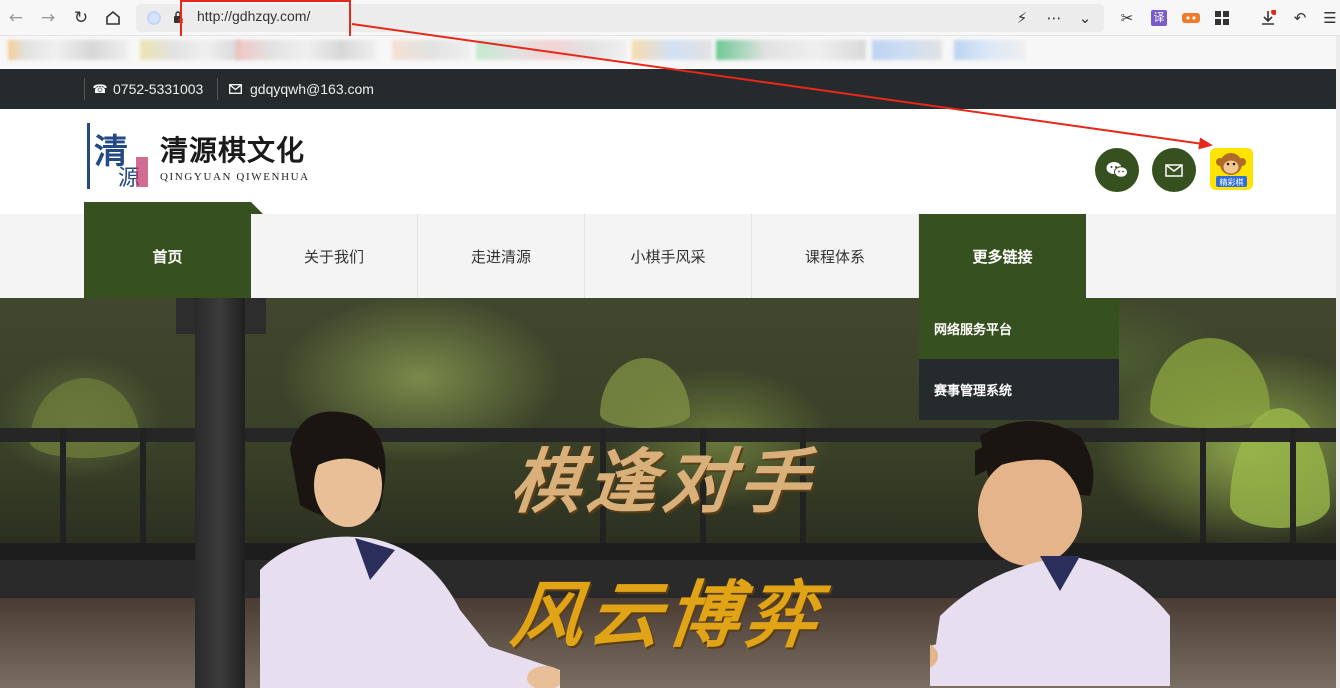  I want to click on translate-icon: 译, so click(1159, 18).